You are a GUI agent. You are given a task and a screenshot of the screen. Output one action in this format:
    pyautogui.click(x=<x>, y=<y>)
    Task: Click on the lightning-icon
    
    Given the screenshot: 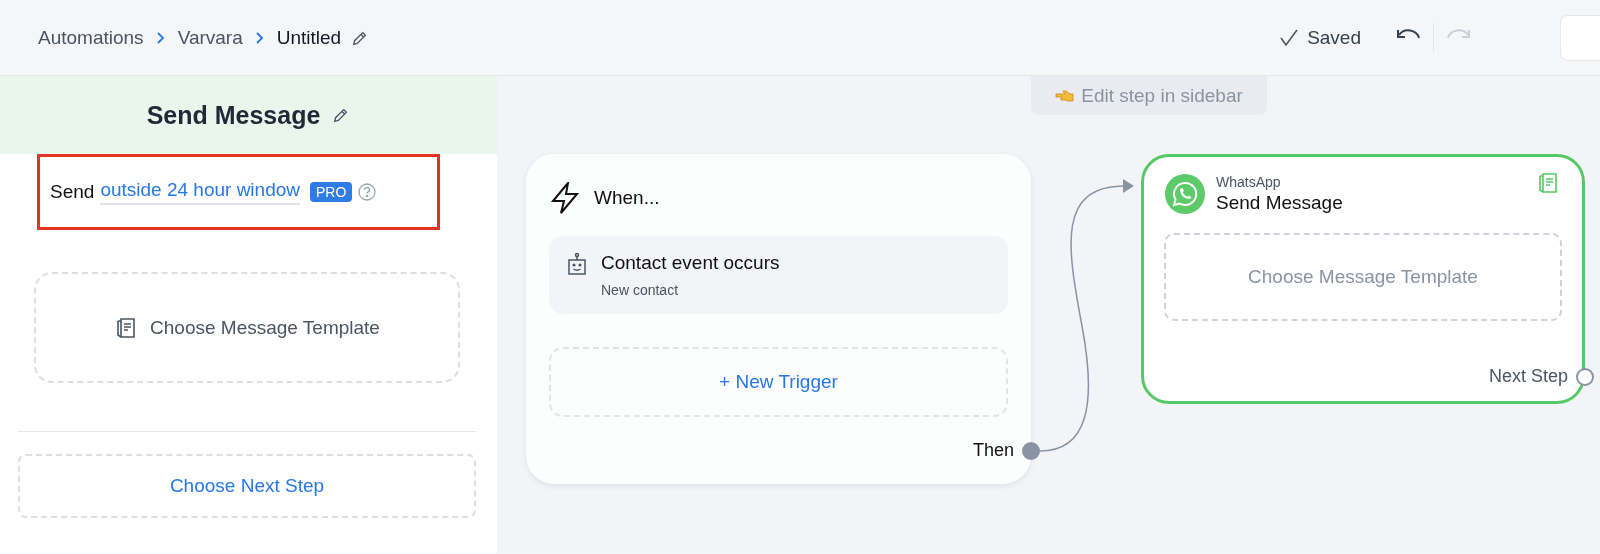 What is the action you would take?
    pyautogui.click(x=565, y=198)
    